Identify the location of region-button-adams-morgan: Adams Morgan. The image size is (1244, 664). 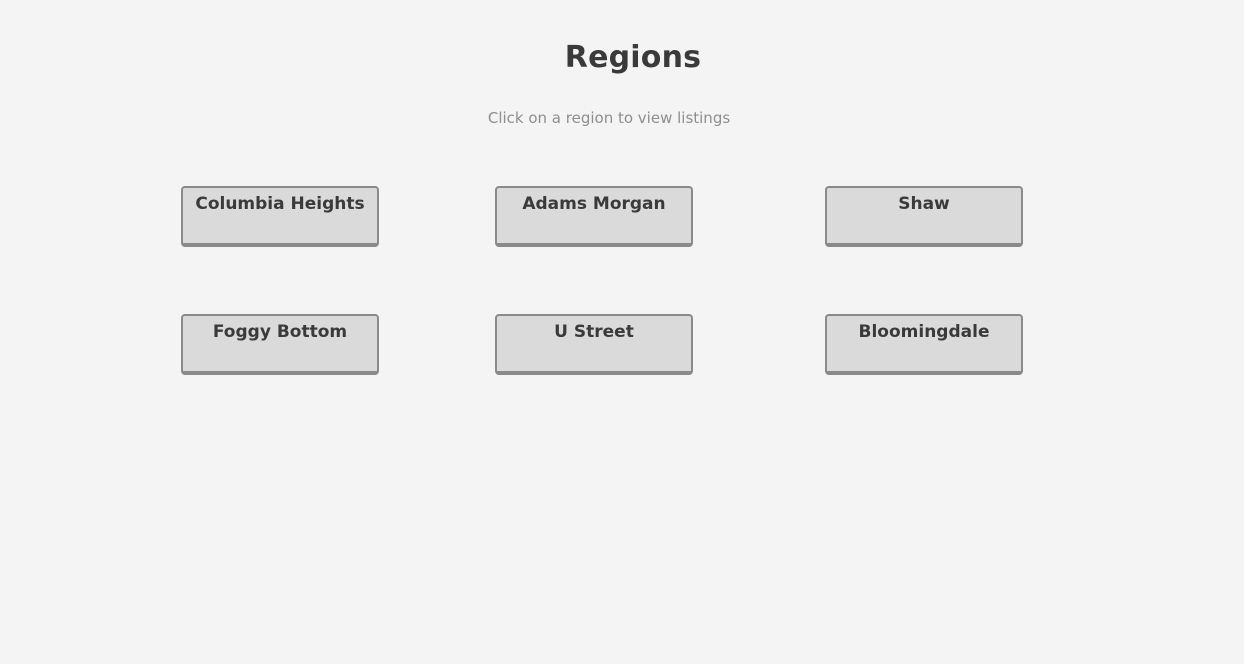
(594, 216).